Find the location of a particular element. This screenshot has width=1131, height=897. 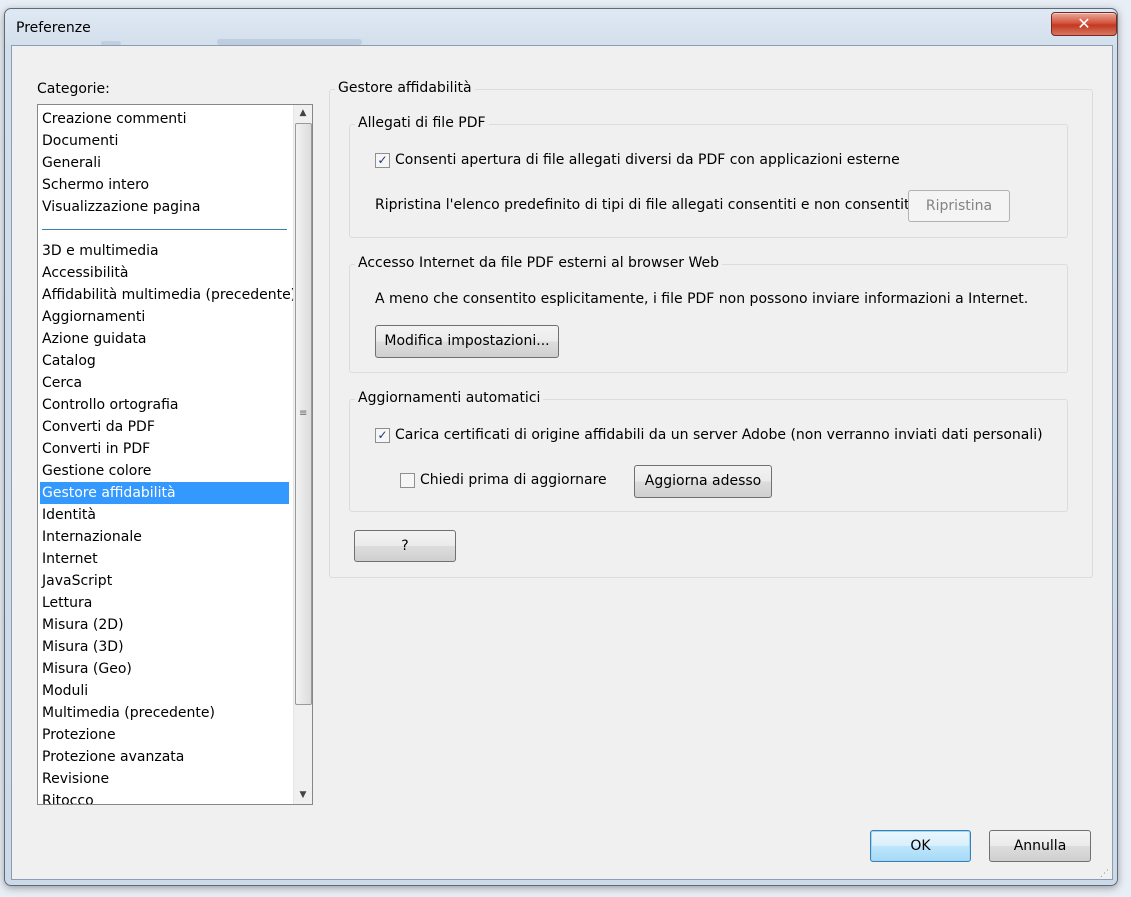

list-item: Controllo ortografia is located at coordinates (165, 405).